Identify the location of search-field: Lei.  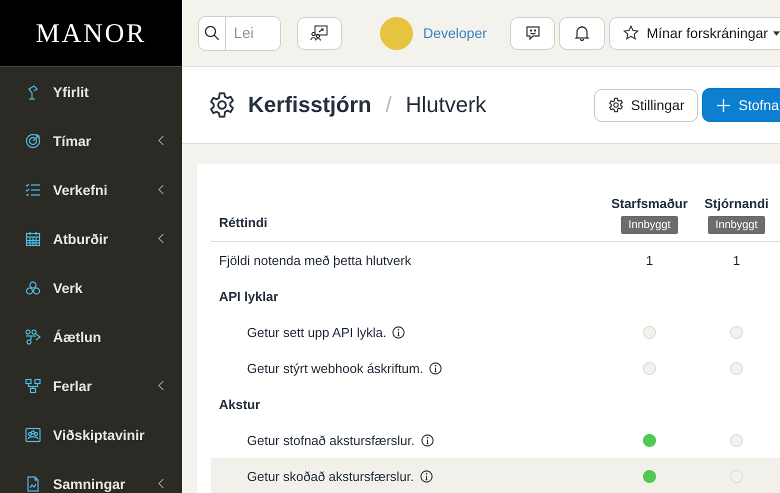
(239, 33).